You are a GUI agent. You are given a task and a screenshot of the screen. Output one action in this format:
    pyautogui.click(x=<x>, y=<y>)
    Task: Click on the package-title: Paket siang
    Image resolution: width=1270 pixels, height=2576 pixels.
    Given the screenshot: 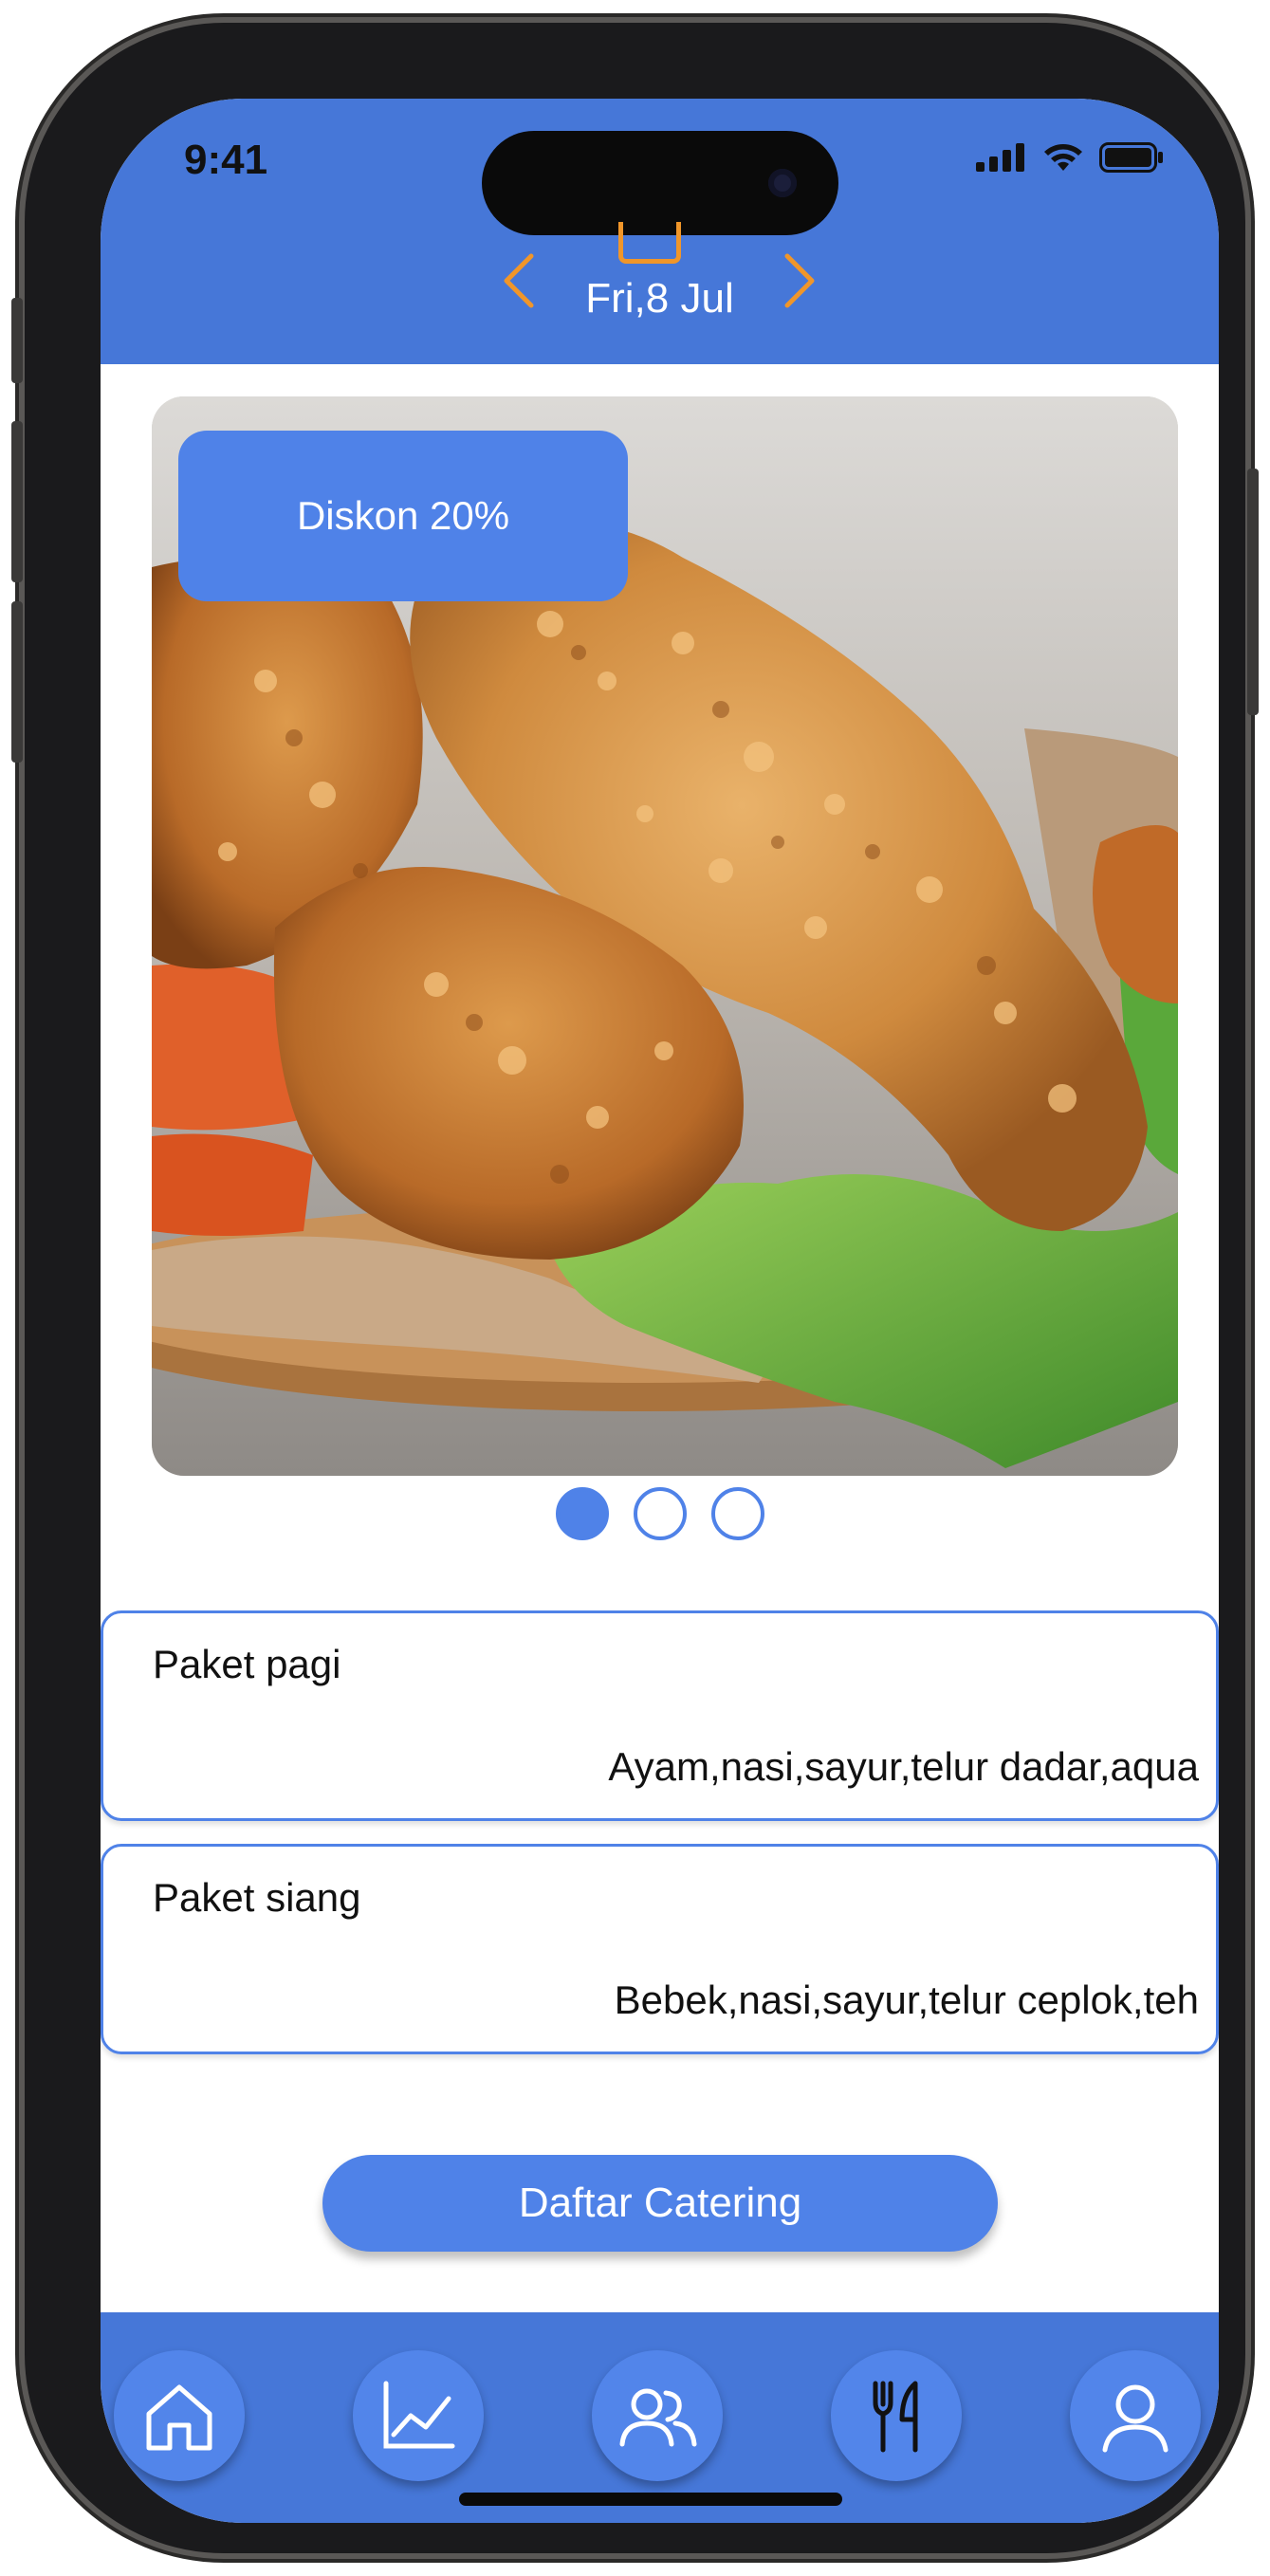 What is the action you would take?
    pyautogui.click(x=257, y=1897)
    